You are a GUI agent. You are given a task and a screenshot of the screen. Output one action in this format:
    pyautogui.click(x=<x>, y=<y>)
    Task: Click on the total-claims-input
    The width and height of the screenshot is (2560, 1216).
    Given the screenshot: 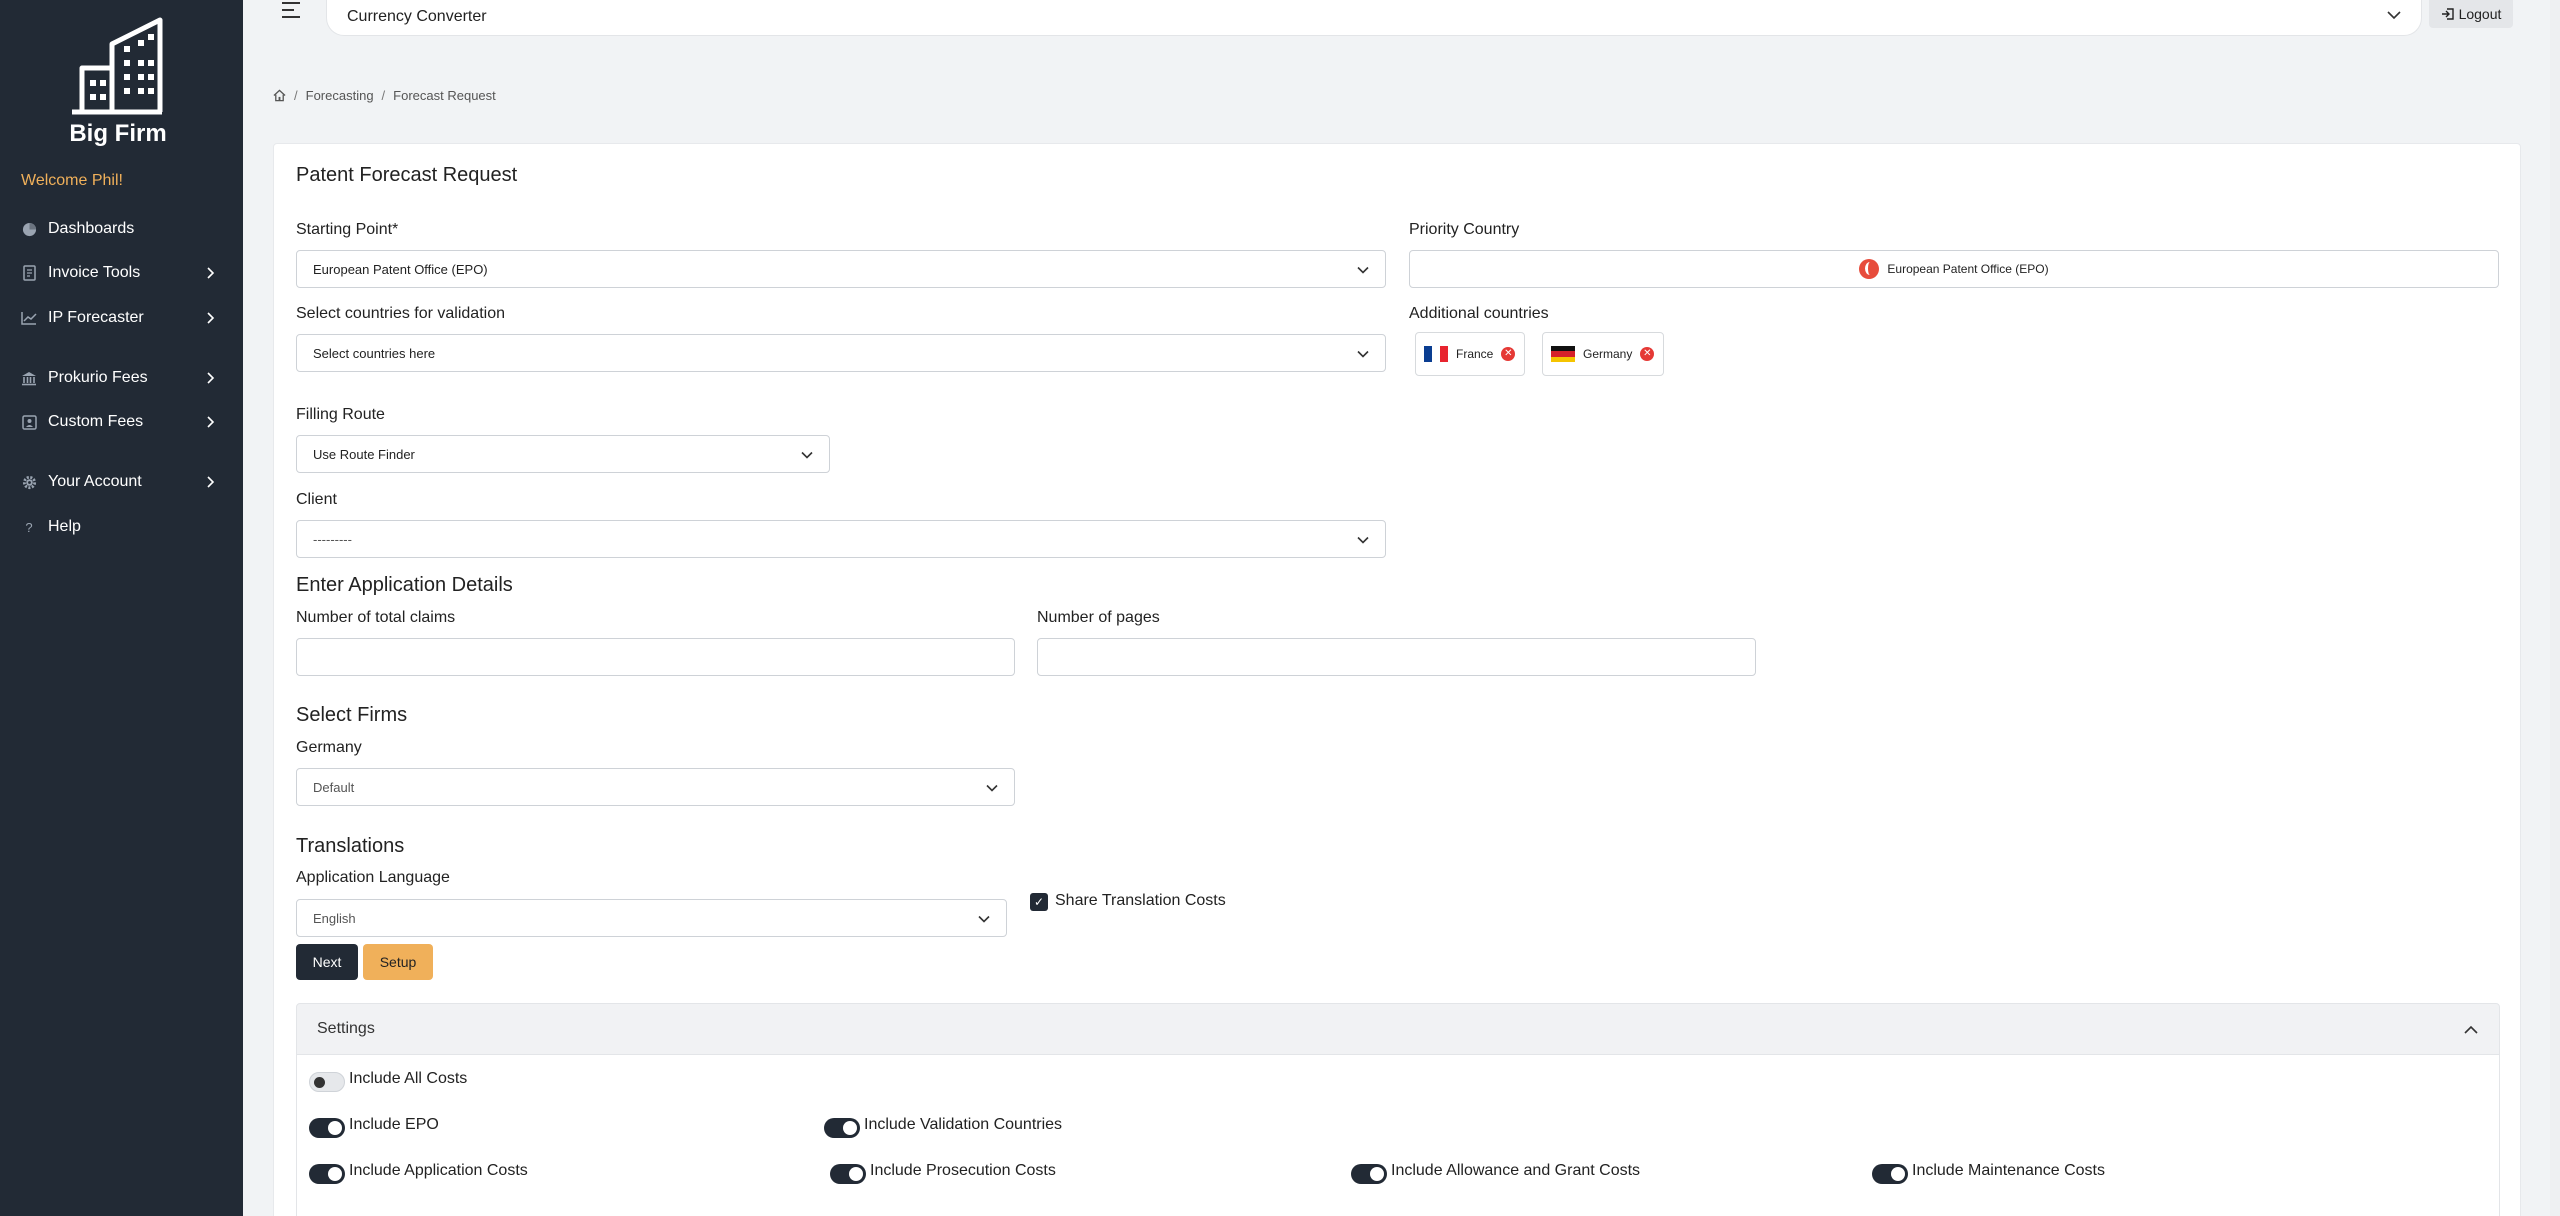 What is the action you would take?
    pyautogui.click(x=655, y=657)
    